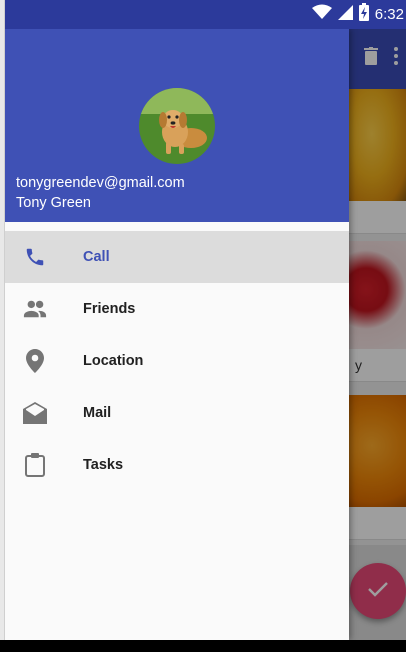 This screenshot has width=406, height=652. What do you see at coordinates (203, 646) in the screenshot?
I see `bottom-frame` at bounding box center [203, 646].